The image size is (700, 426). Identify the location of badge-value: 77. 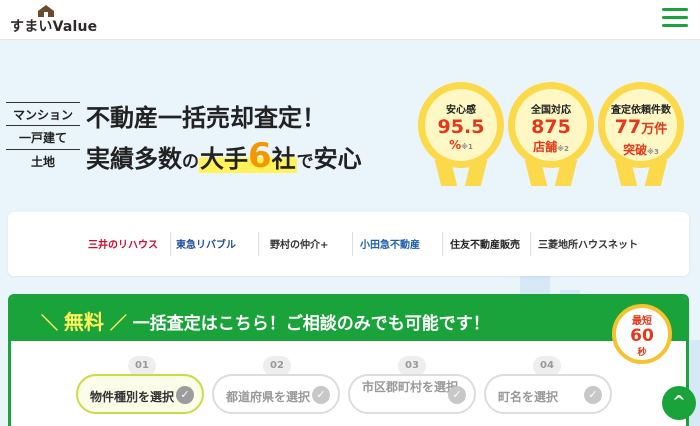
(628, 127).